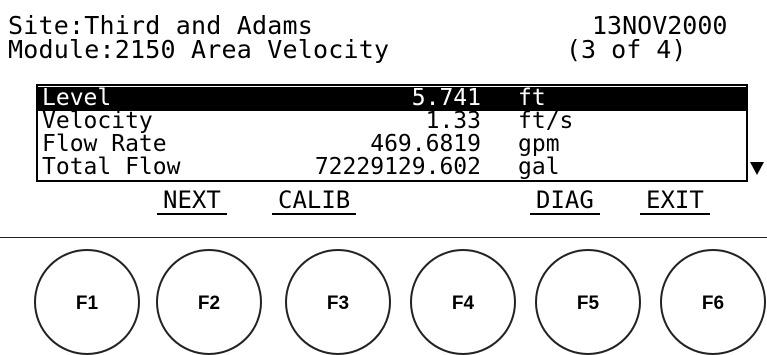 The image size is (767, 355). What do you see at coordinates (77, 98) in the screenshot?
I see `reading-label: Level` at bounding box center [77, 98].